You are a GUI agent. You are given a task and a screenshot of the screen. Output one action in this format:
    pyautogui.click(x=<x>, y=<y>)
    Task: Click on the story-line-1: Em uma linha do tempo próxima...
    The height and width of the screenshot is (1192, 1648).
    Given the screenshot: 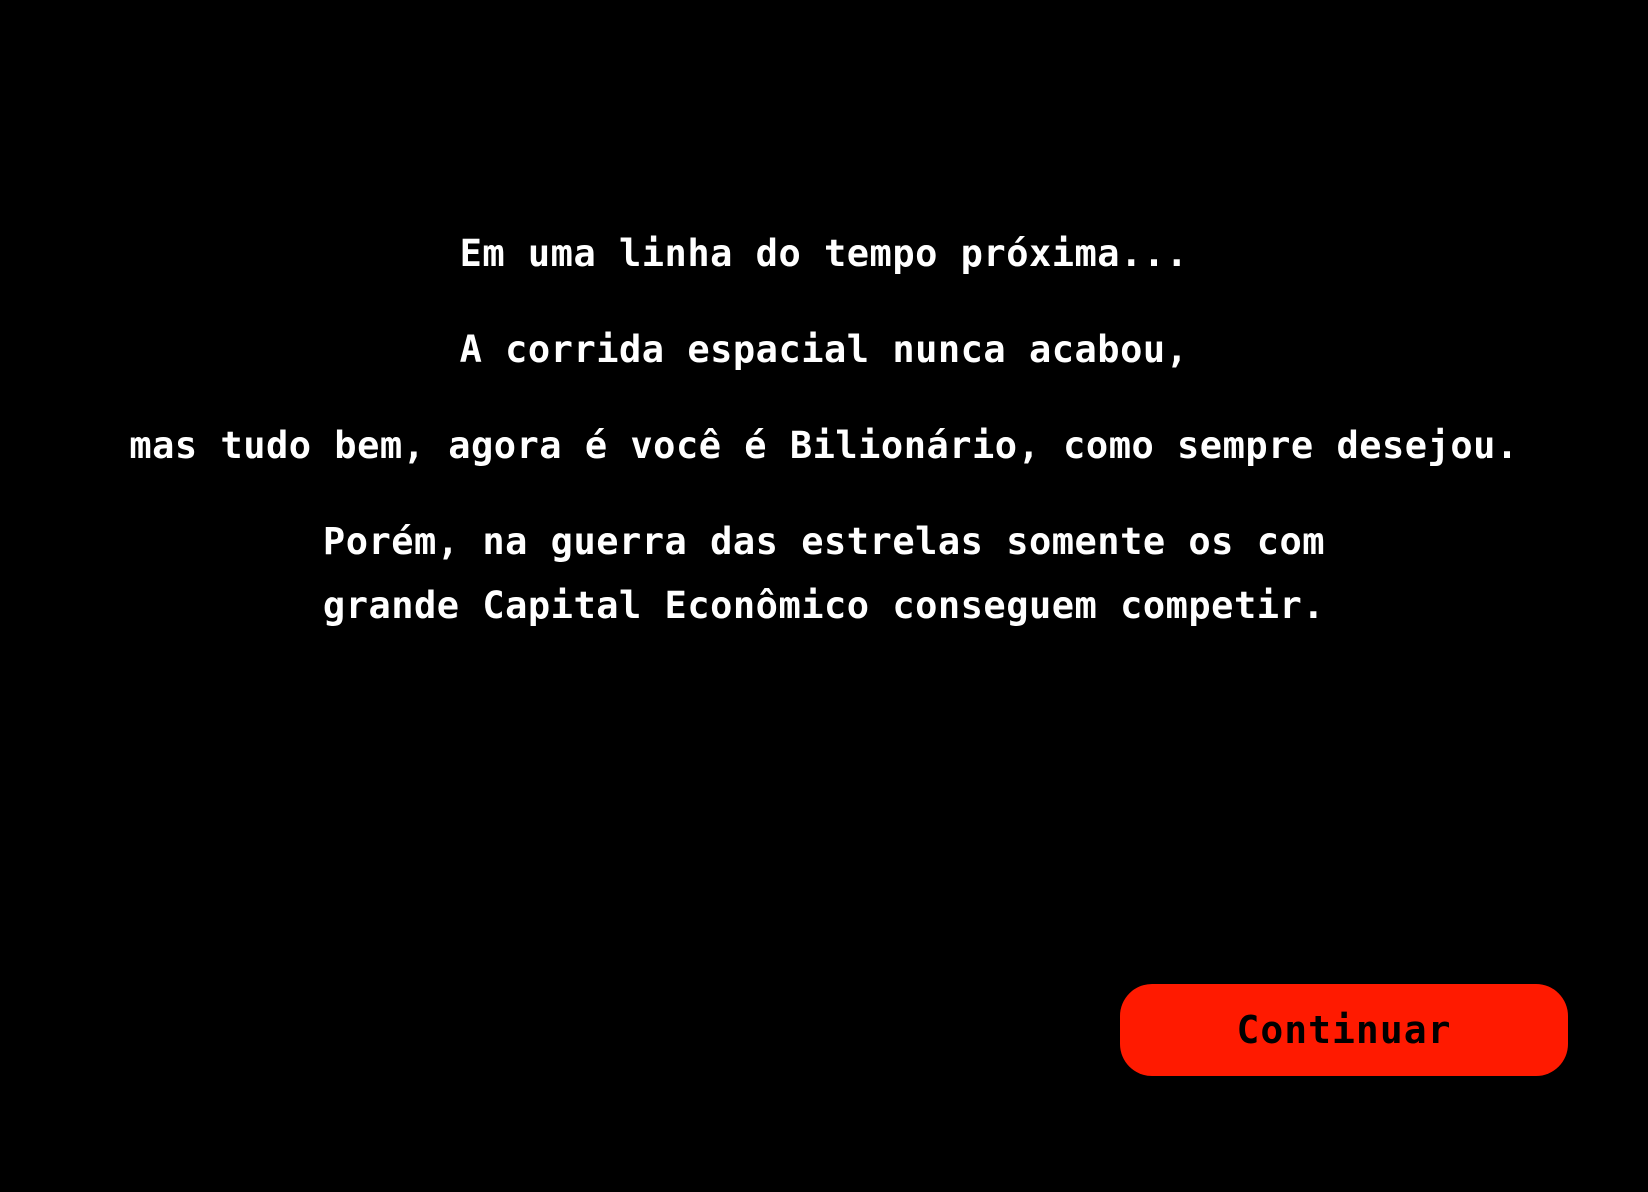 What is the action you would take?
    pyautogui.click(x=824, y=253)
    